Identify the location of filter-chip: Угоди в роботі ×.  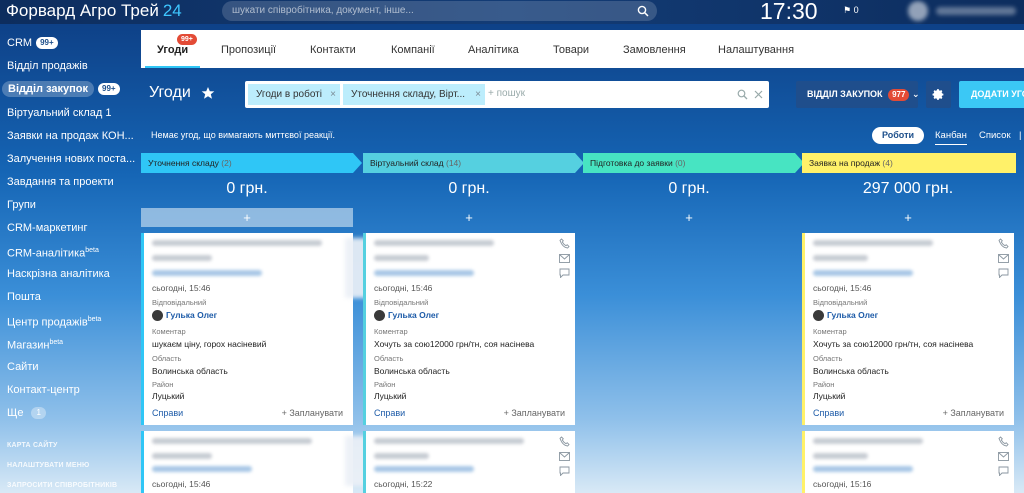
(294, 94).